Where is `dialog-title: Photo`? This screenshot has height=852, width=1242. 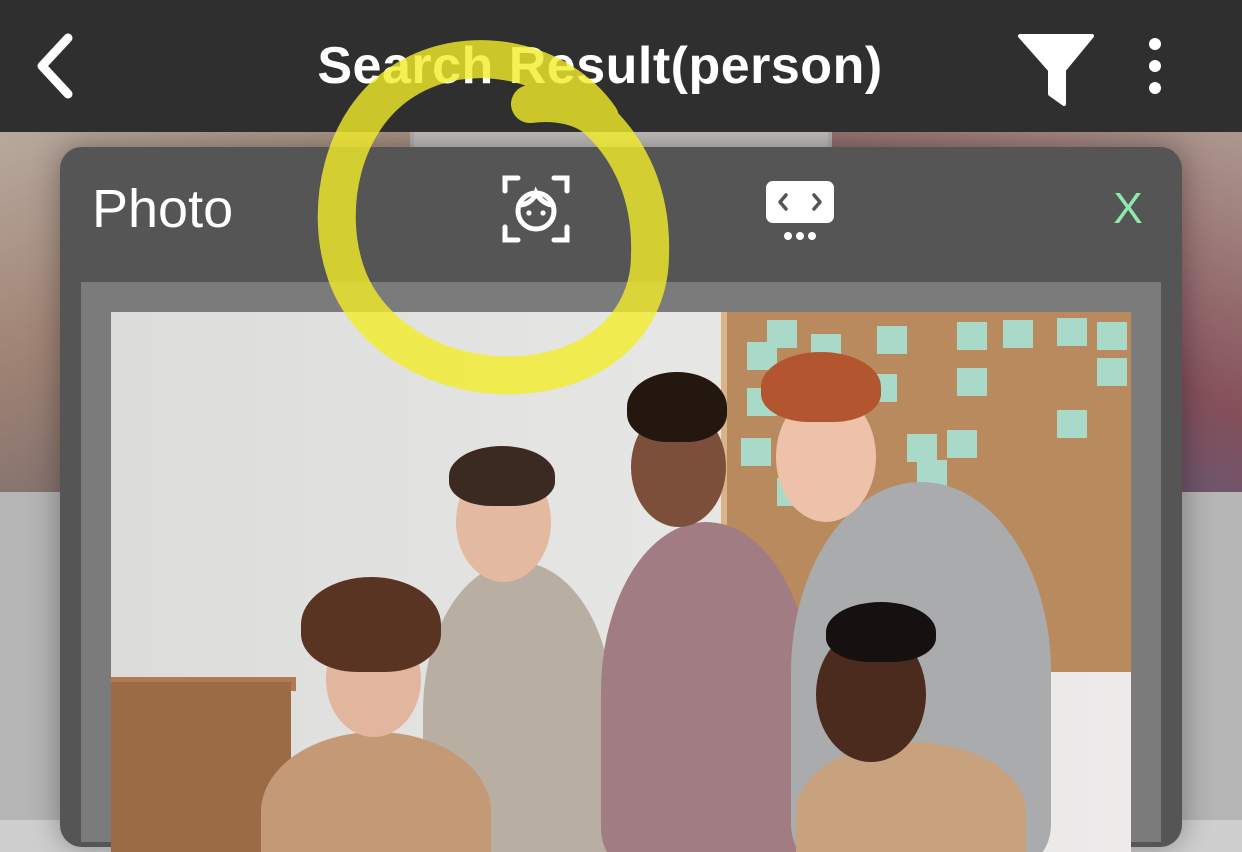
dialog-title: Photo is located at coordinates (163, 209).